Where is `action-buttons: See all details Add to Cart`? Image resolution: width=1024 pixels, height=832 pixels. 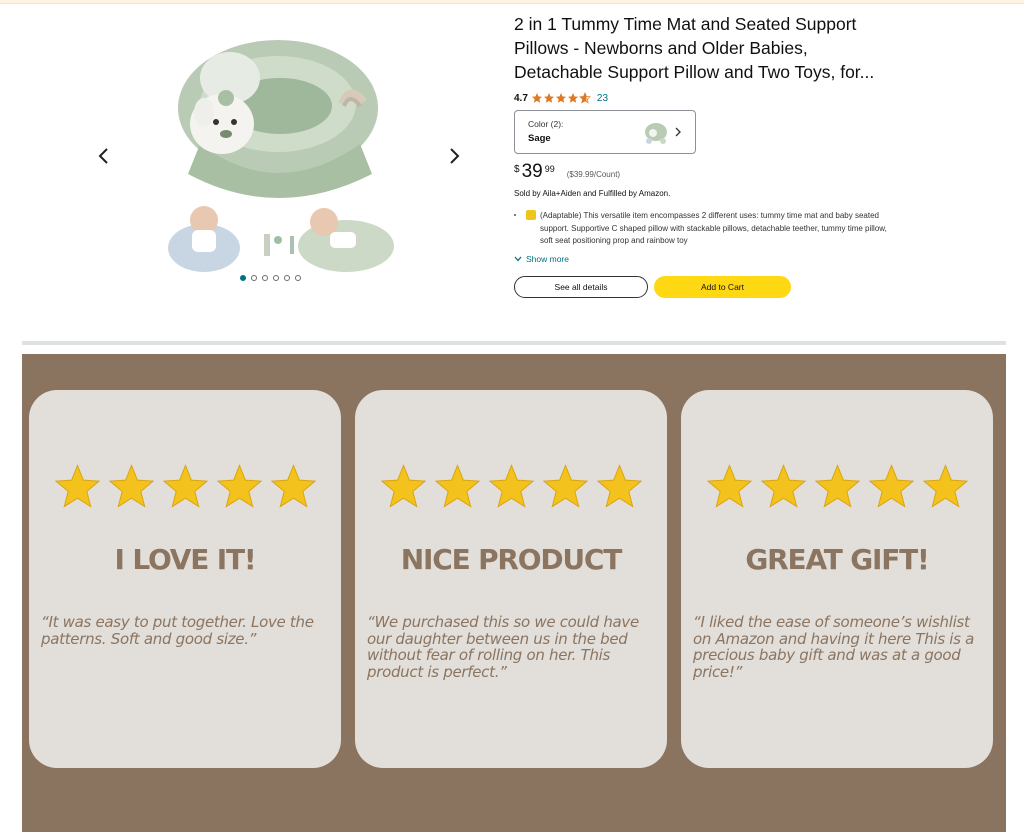 action-buttons: See all details Add to Cart is located at coordinates (704, 287).